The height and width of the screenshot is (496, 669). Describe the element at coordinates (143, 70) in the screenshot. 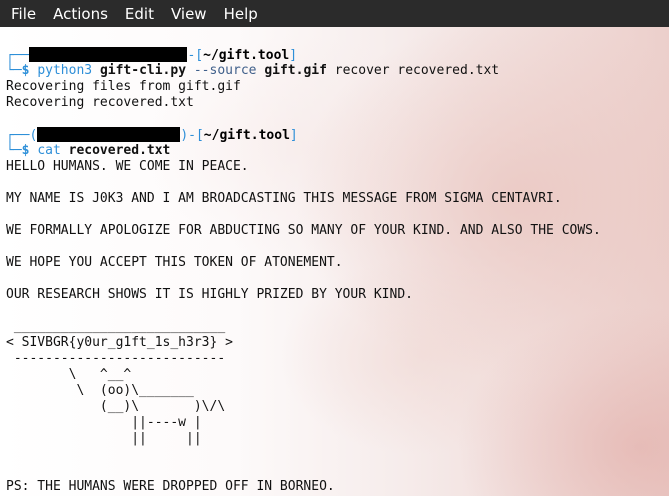

I see `command-script: gift-cli.py` at that location.